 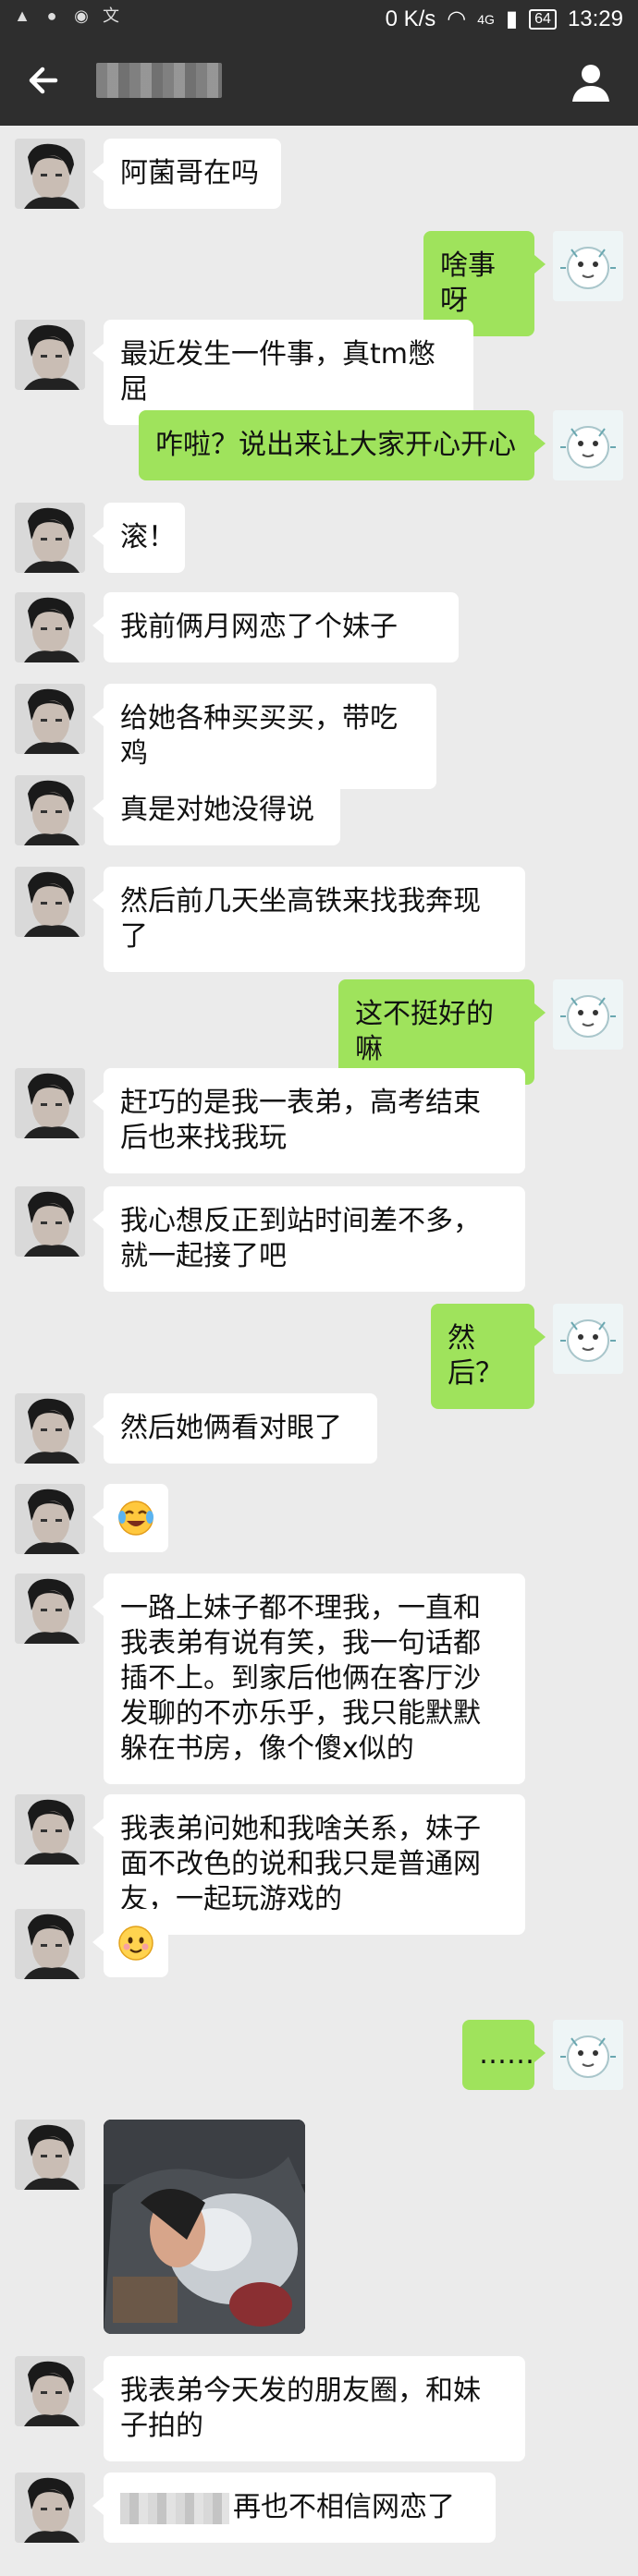 What do you see at coordinates (512, 18) in the screenshot?
I see `signal-icon: ▮` at bounding box center [512, 18].